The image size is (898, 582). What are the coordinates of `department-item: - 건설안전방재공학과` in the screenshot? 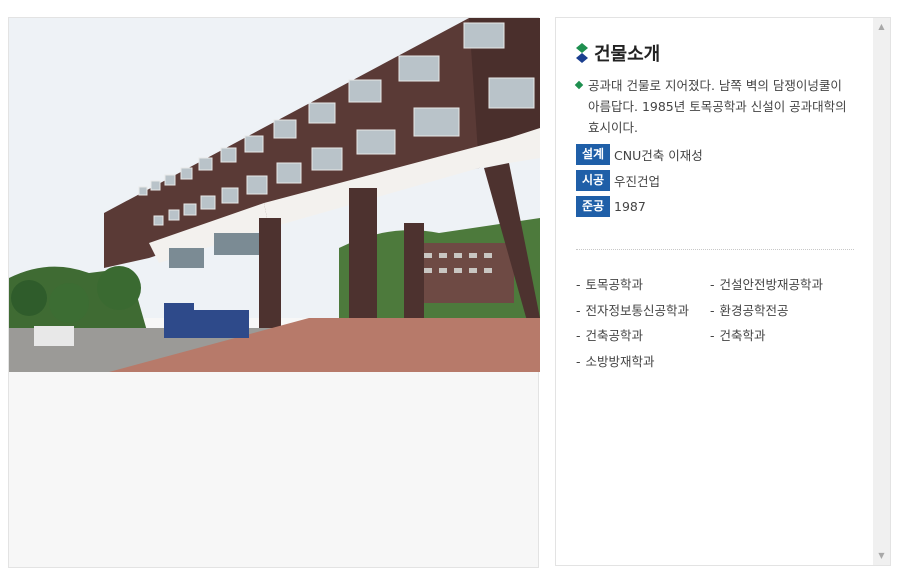 It's located at (767, 284).